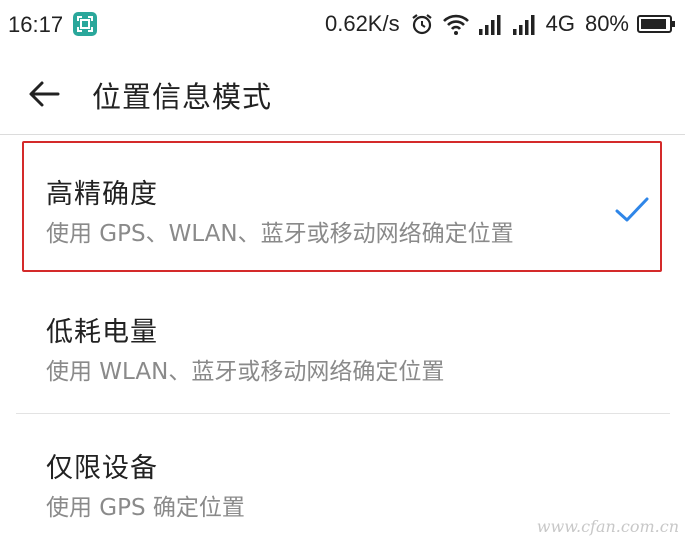 This screenshot has width=685, height=540. I want to click on option-description: 使用 WLAN、蓝牙或移动网络确定位置, so click(245, 372).